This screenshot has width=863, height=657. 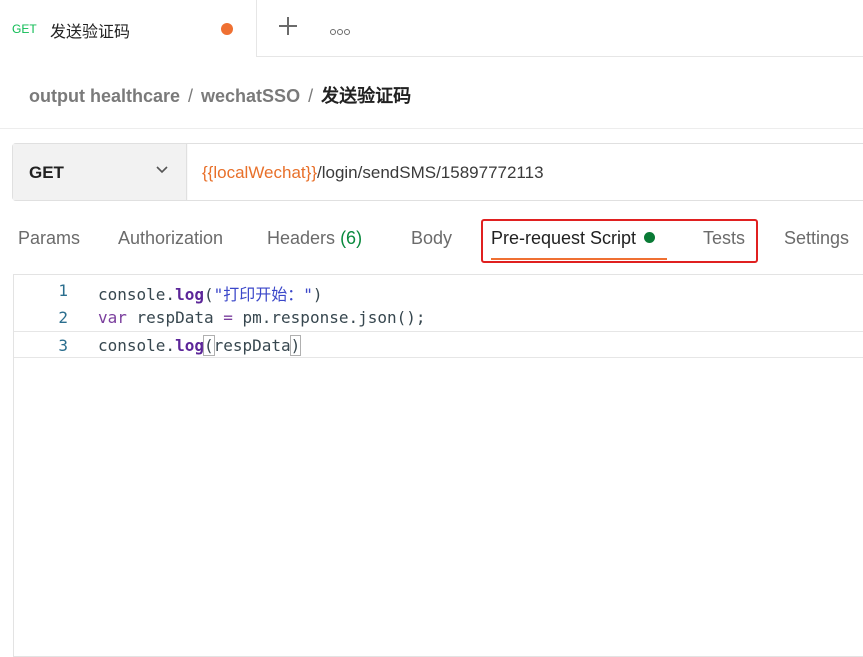 What do you see at coordinates (227, 29) in the screenshot?
I see `unsaved-dot-icon` at bounding box center [227, 29].